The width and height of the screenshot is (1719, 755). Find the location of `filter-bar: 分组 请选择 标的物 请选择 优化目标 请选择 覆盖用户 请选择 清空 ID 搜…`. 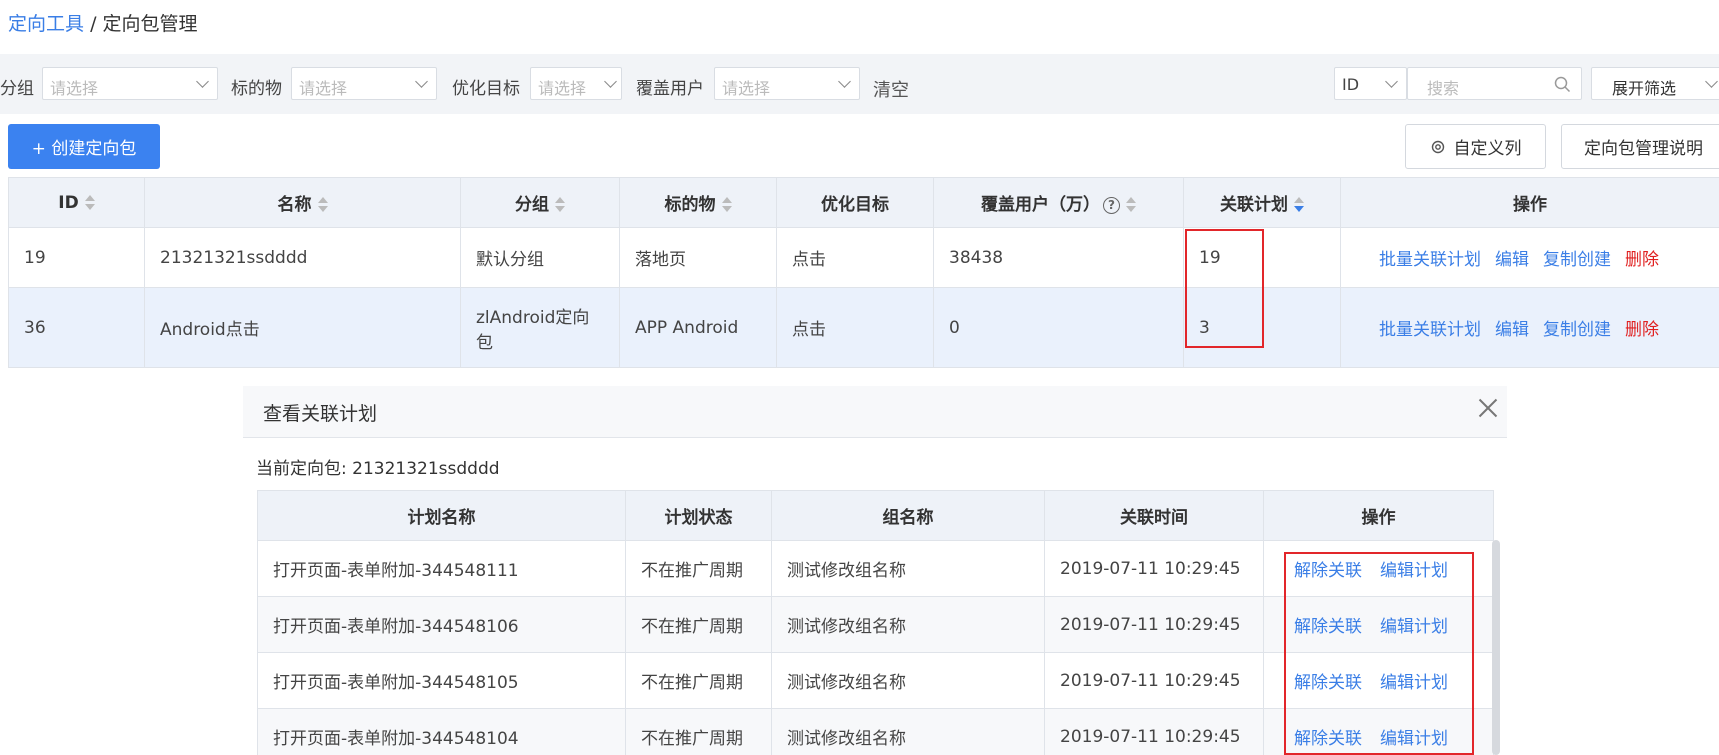

filter-bar: 分组 请选择 标的物 请选择 优化目标 请选择 覆盖用户 请选择 清空 ID 搜… is located at coordinates (859, 84).